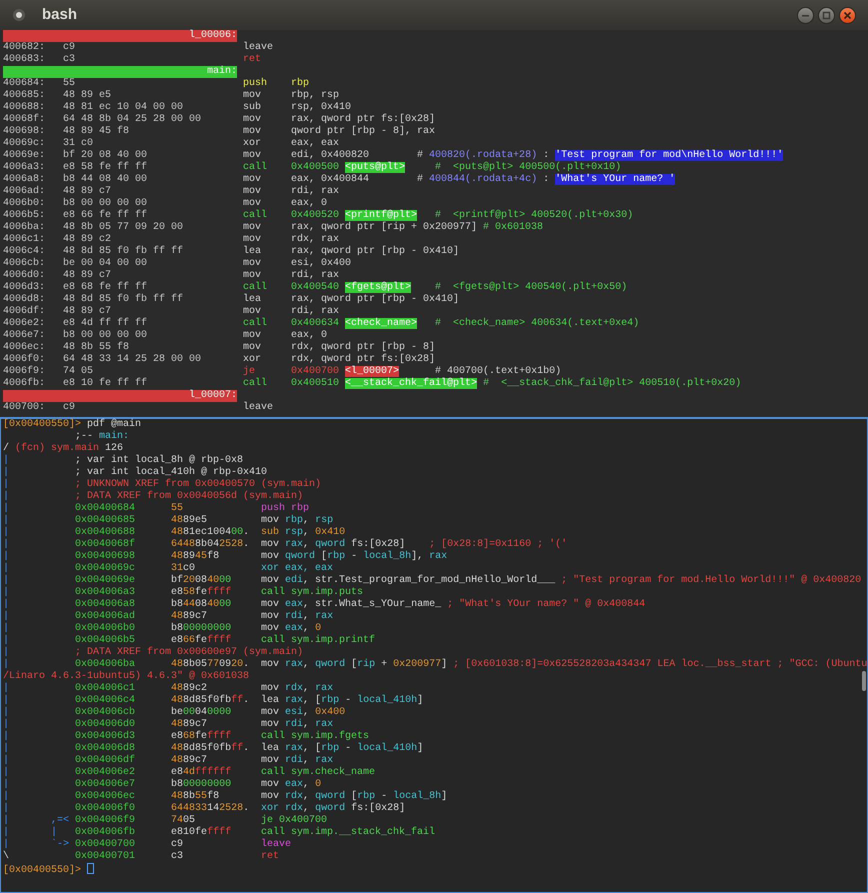 The image size is (868, 893). Describe the element at coordinates (201, 713) in the screenshot. I see `opcode-bytes: be00040000` at that location.